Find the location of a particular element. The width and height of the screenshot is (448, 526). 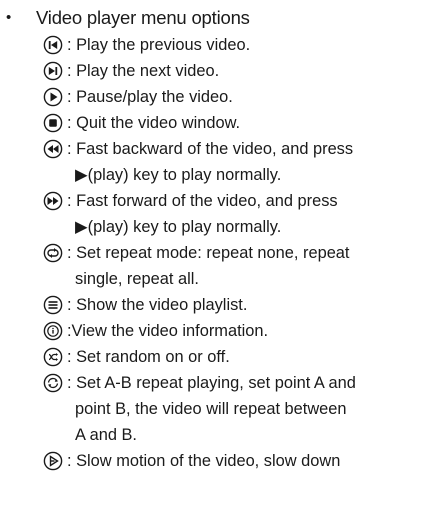

ab-repeat-icon is located at coordinates (53, 383).